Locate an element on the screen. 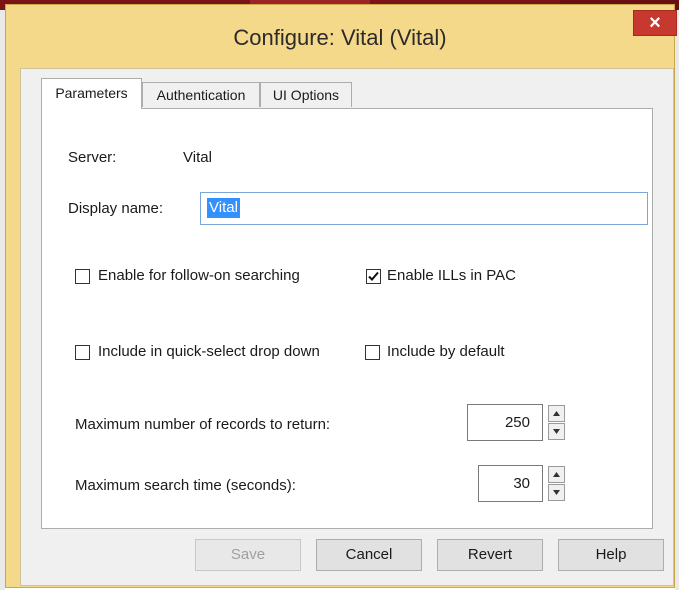 The image size is (679, 590). max-records-label: Maximum number of records to return: is located at coordinates (203, 424).